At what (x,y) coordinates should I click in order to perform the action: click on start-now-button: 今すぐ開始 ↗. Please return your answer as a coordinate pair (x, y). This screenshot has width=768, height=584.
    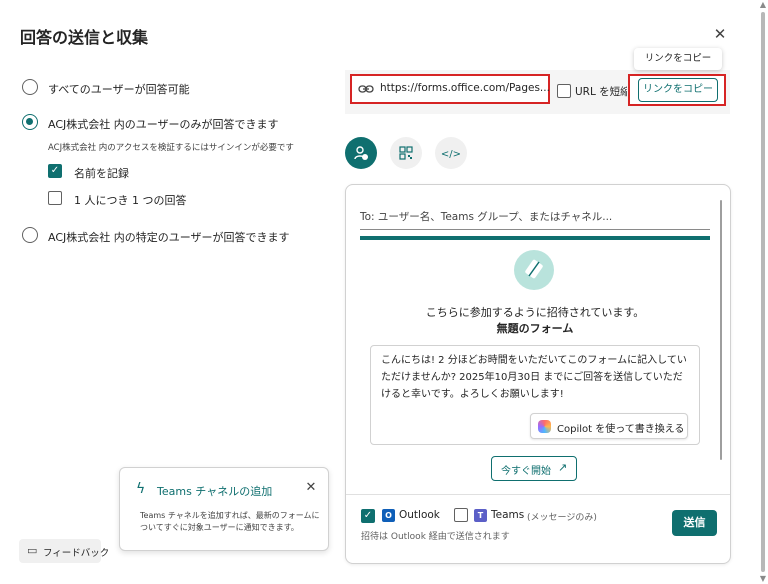
    Looking at the image, I should click on (534, 468).